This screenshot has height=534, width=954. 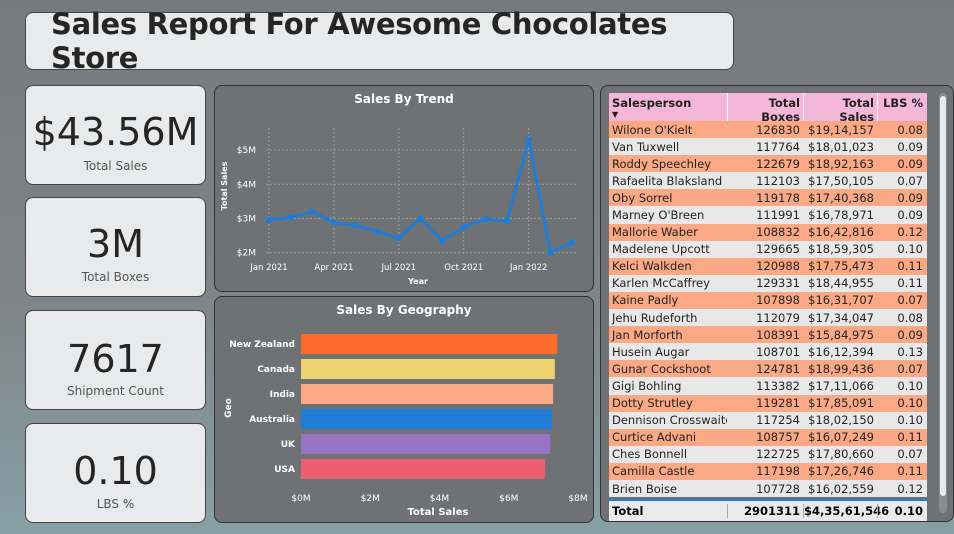 I want to click on table-row: Rafaelita Blaksland 112103 $17,50,105 0.07, so click(x=768, y=181).